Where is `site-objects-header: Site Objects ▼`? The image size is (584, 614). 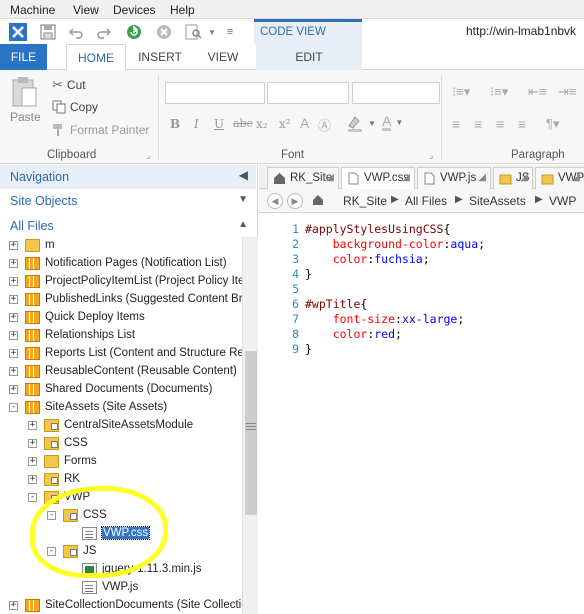 site-objects-header: Site Objects ▼ is located at coordinates (128, 201).